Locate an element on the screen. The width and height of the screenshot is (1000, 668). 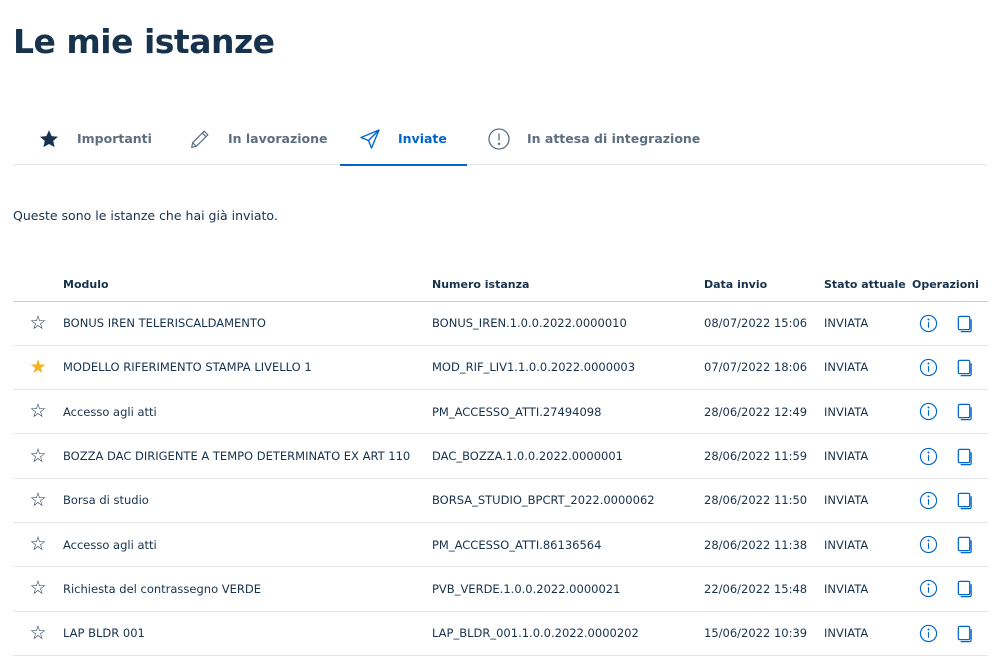
tab-inviate: Inviate is located at coordinates (403, 139).